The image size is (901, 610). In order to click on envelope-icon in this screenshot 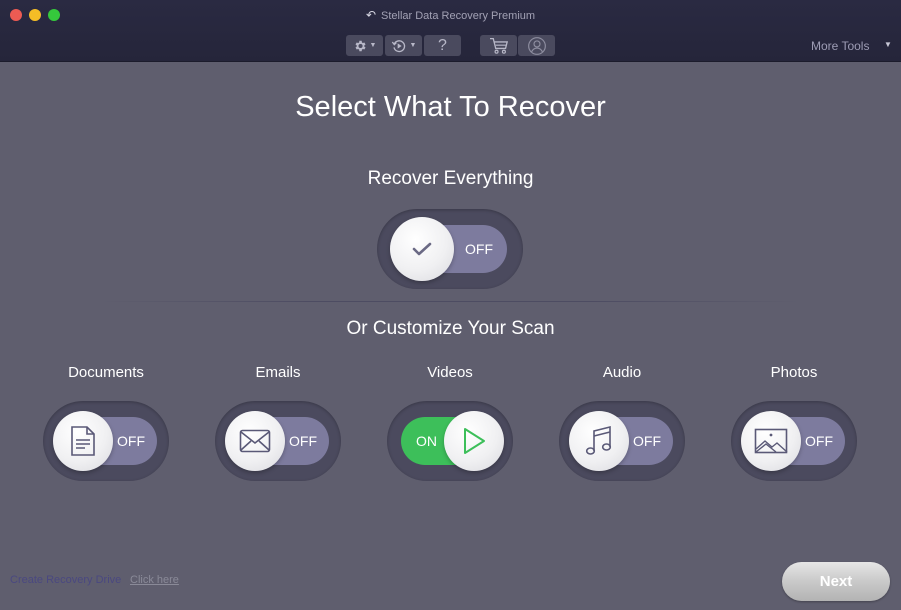, I will do `click(255, 441)`.